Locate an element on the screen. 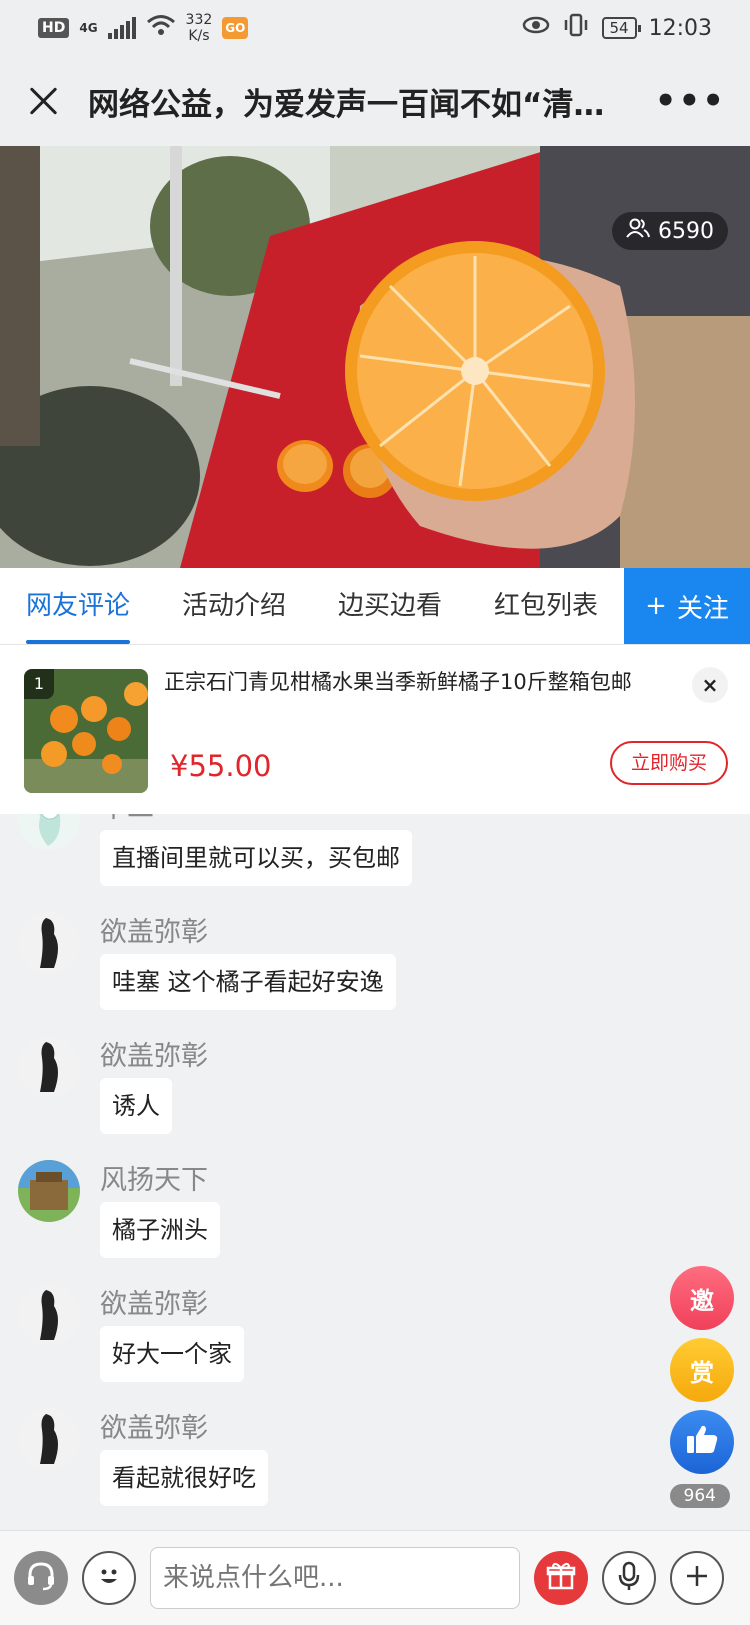 The width and height of the screenshot is (750, 1625). wifi-icon is located at coordinates (161, 28).